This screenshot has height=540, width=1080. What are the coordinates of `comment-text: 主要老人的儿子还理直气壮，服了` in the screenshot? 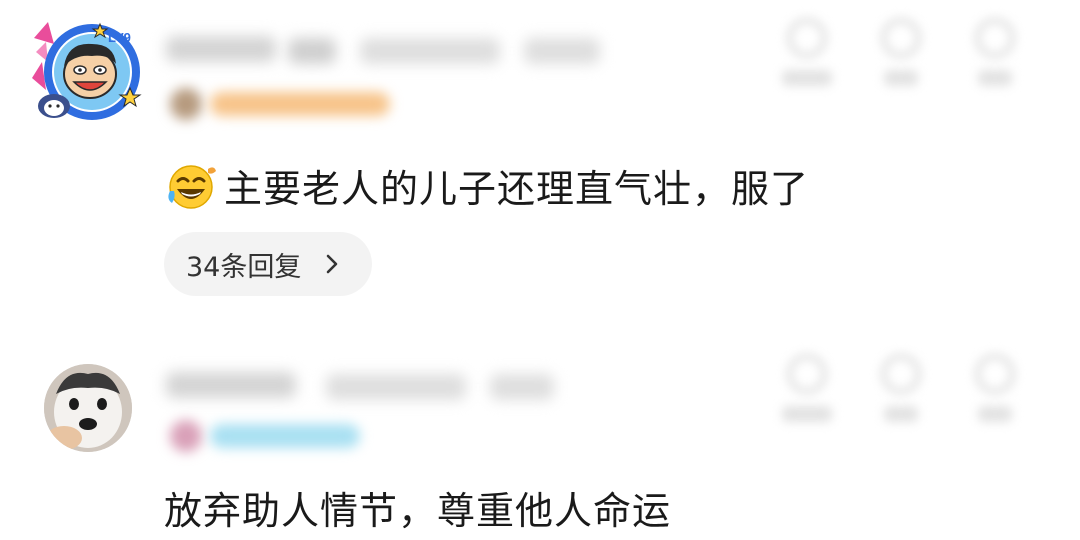 It's located at (486, 185).